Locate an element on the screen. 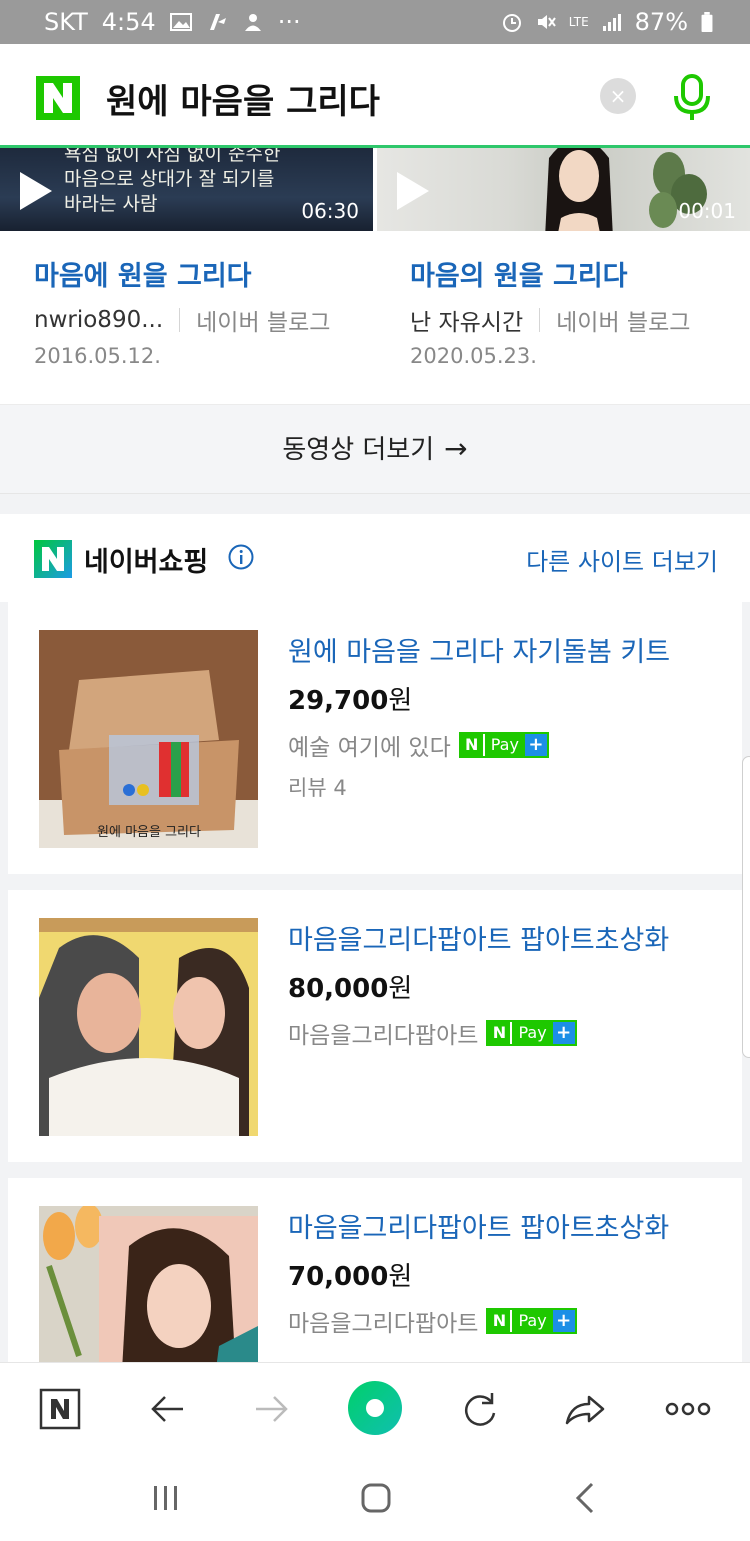 This screenshot has height=1541, width=750. green-dot-button is located at coordinates (375, 1408).